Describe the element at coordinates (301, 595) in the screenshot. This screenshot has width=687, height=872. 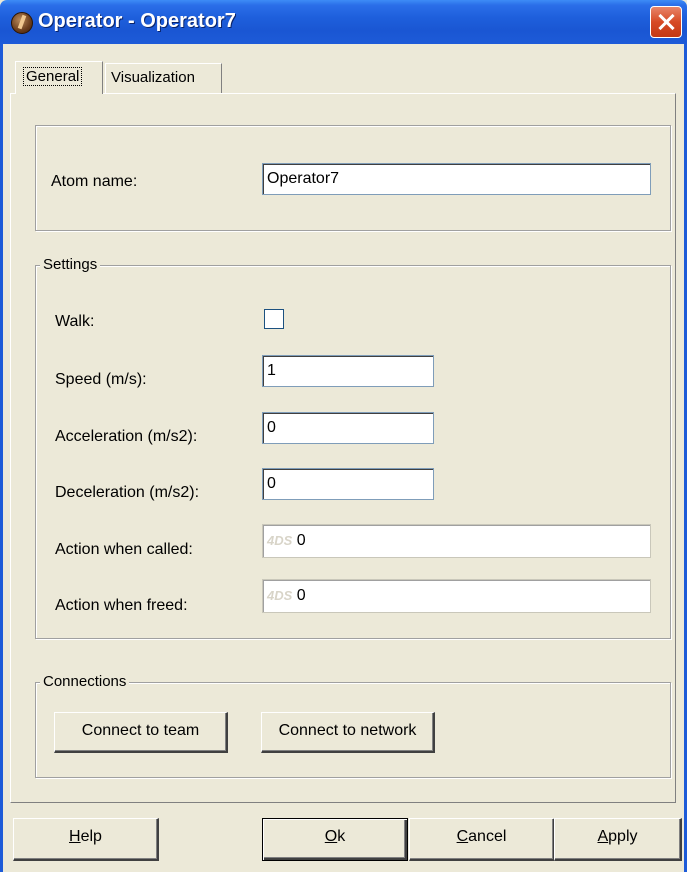
I see `action-freed-value: 0` at that location.